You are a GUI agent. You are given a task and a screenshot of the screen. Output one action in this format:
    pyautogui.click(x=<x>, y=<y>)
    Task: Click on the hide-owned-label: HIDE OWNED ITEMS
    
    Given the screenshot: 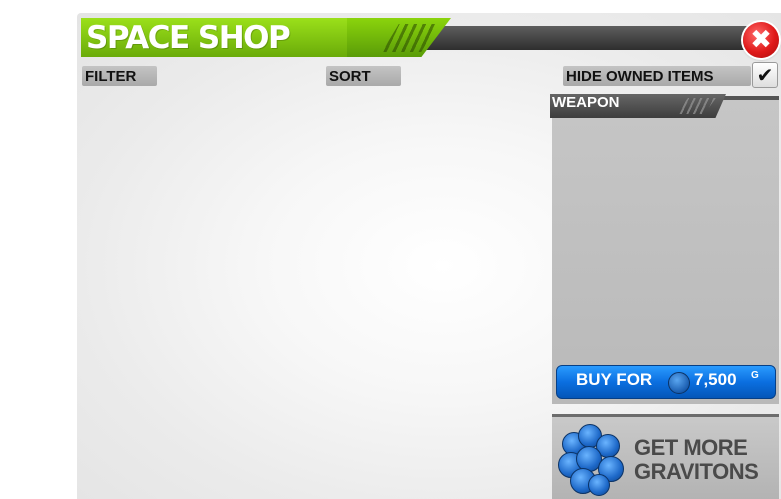 What is the action you would take?
    pyautogui.click(x=657, y=76)
    